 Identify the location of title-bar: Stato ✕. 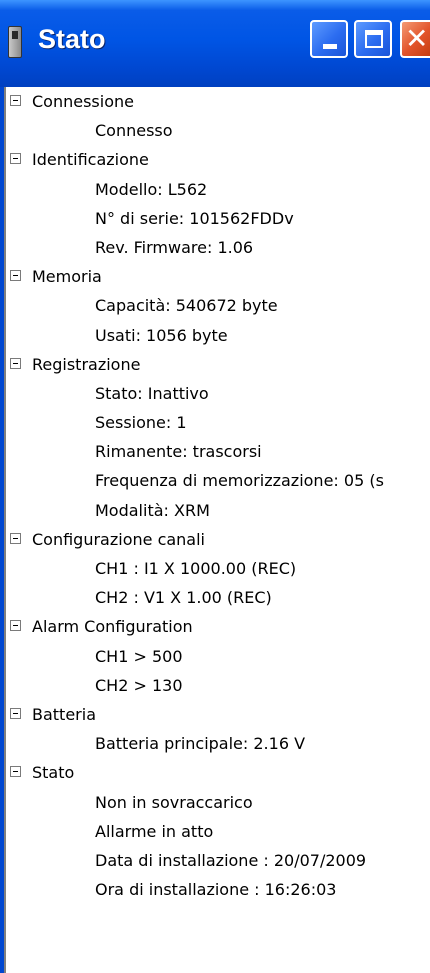
(215, 43).